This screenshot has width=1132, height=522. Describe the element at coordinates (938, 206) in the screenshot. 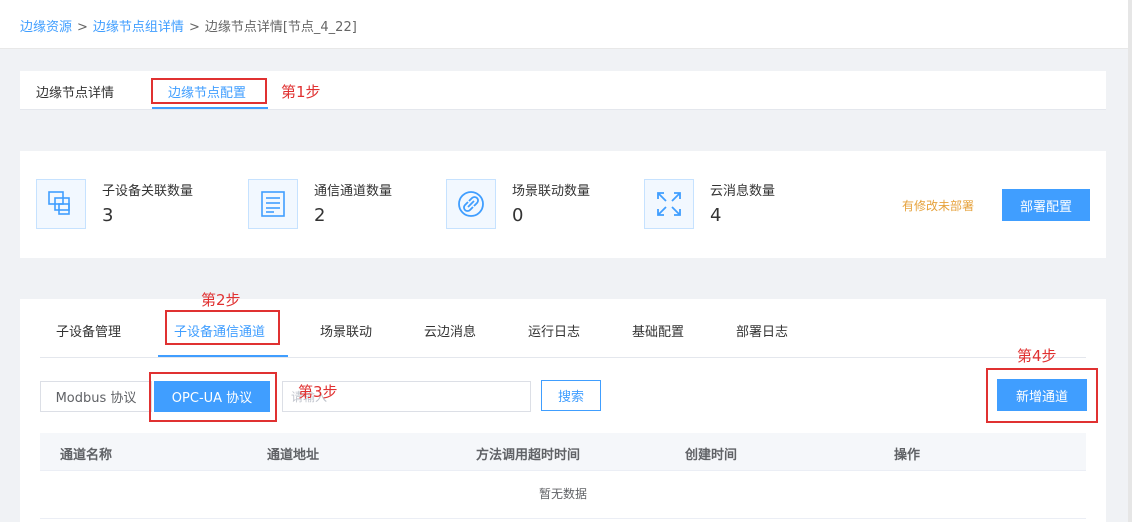

I see `undeployed-changes-notice: 有修改未部署` at that location.